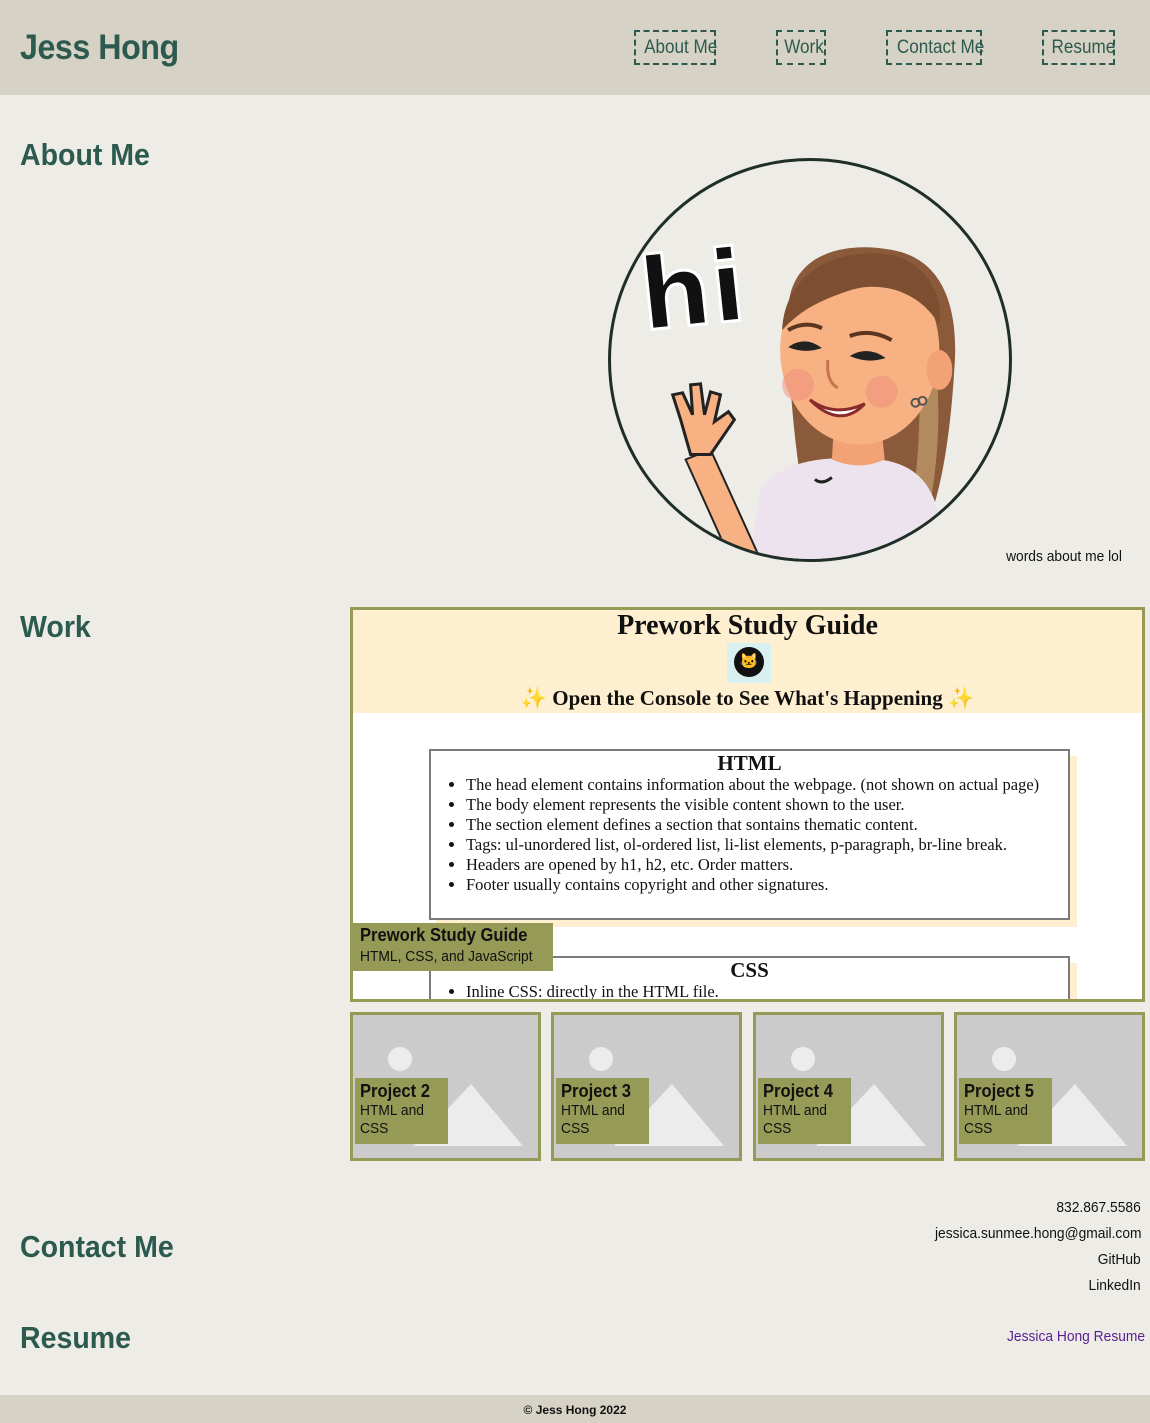 This screenshot has height=1423, width=1150. Describe the element at coordinates (593, 1119) in the screenshot. I see `project-3-subtitle: HTML and CSS` at that location.